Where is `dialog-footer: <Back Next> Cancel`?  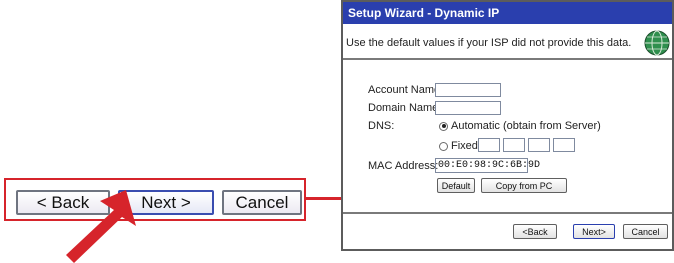
dialog-footer: <Back Next> Cancel is located at coordinates (507, 230).